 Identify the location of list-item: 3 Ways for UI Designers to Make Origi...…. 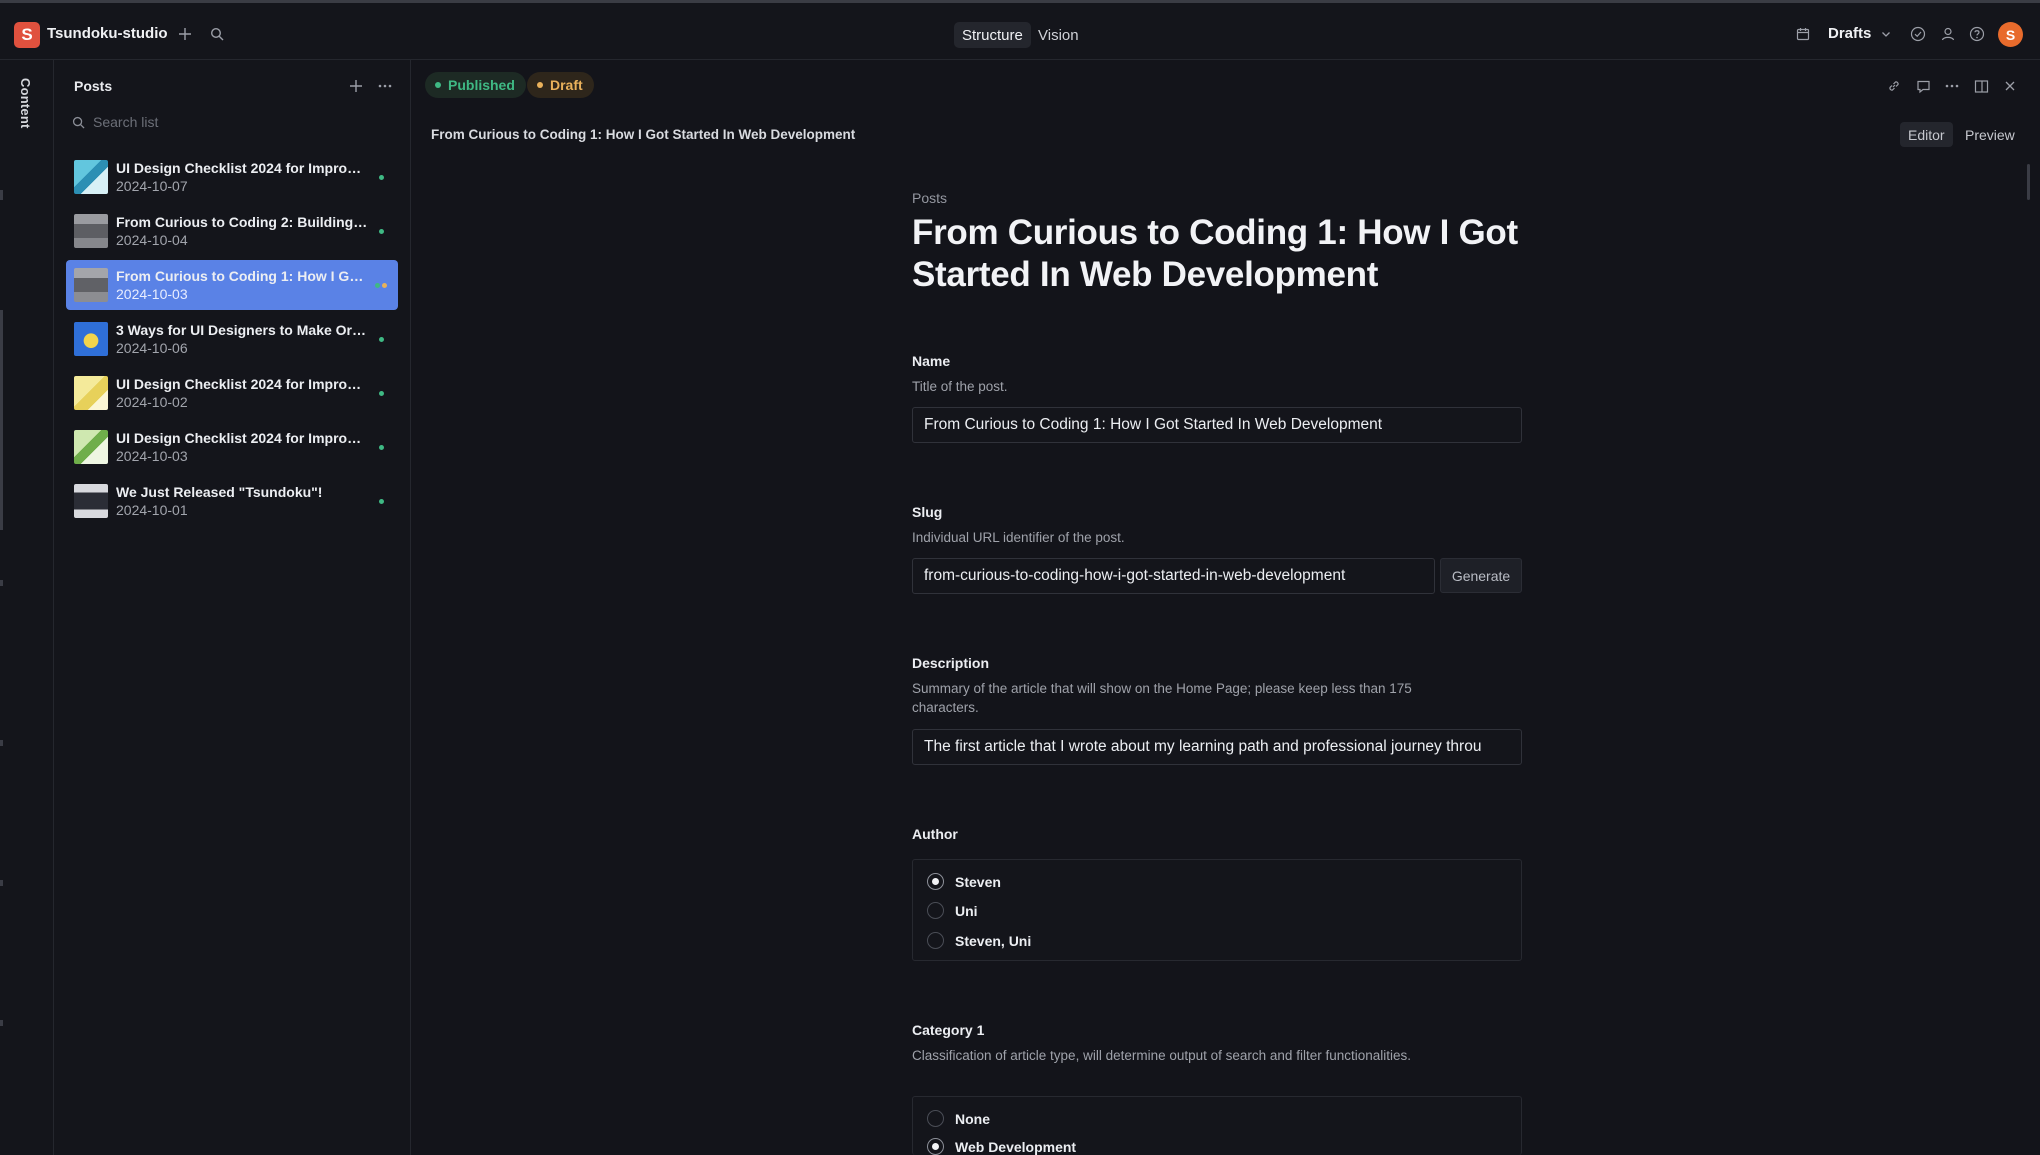
(232, 339).